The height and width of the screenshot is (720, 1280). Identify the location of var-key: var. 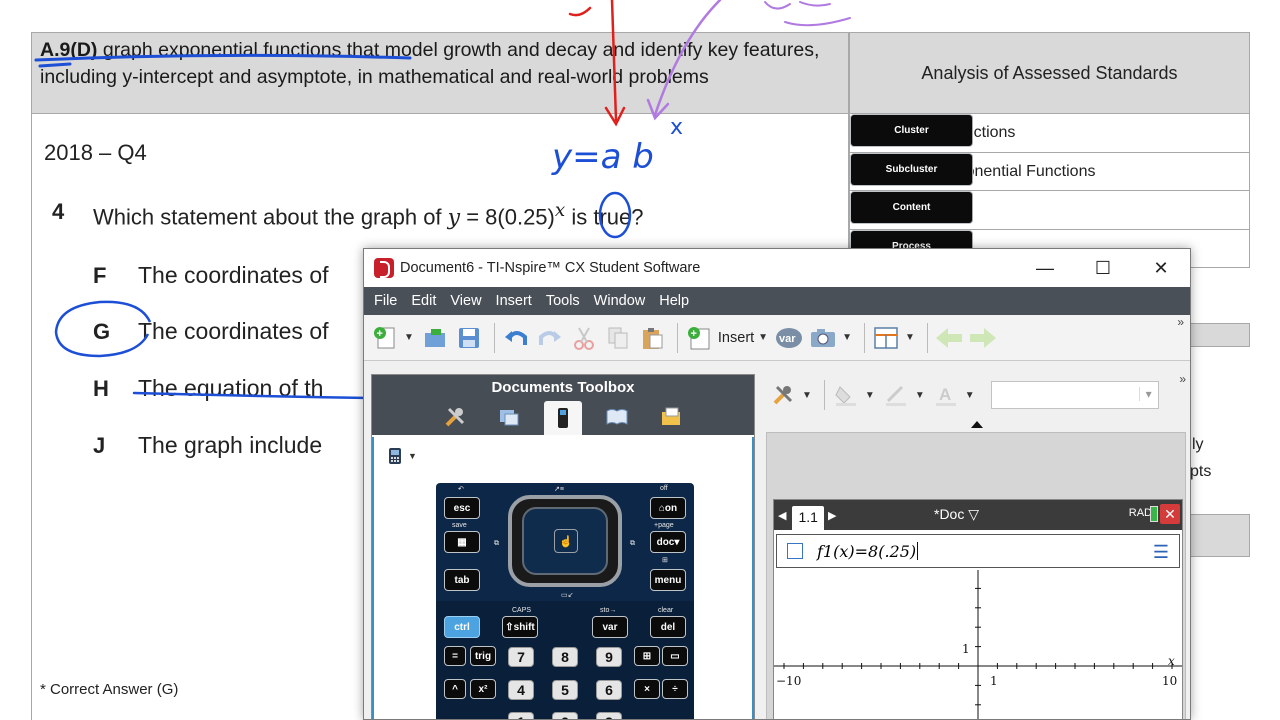
(610, 627).